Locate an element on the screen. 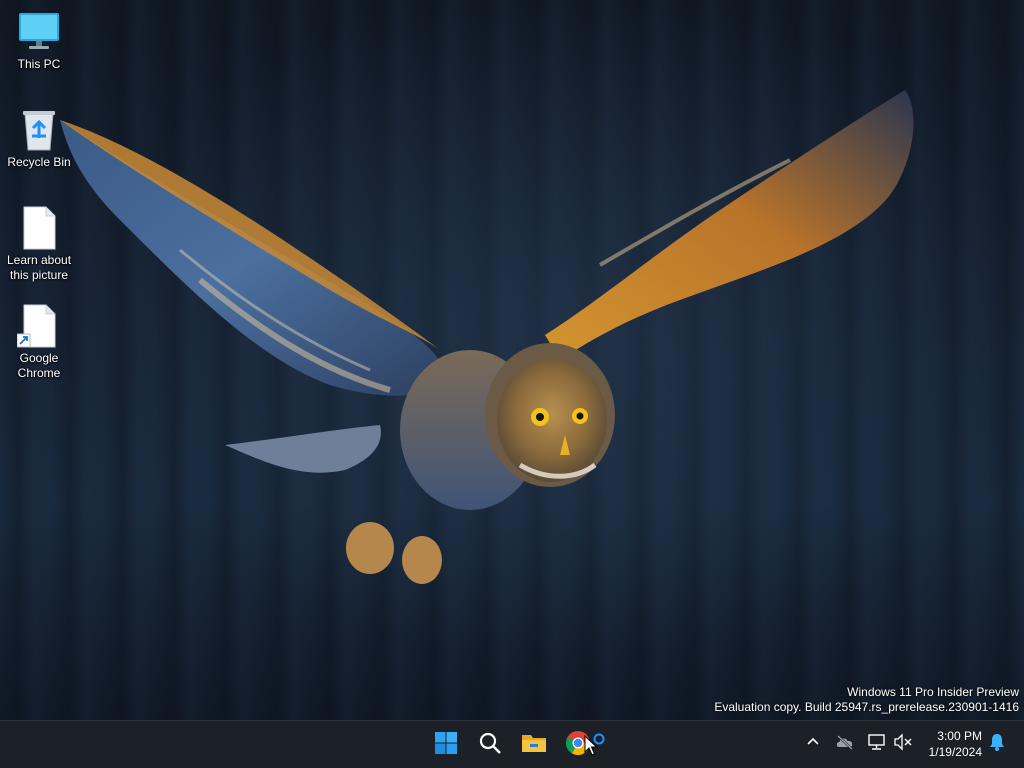  taskbar: 3:00 PM 1/19/2024 is located at coordinates (512, 744).